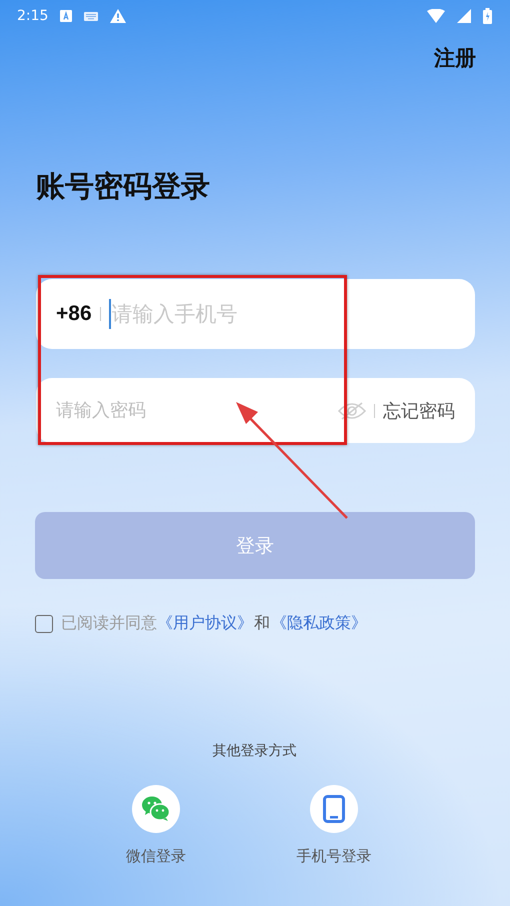 This screenshot has height=906, width=510. Describe the element at coordinates (118, 16) in the screenshot. I see `warning-icon` at that location.